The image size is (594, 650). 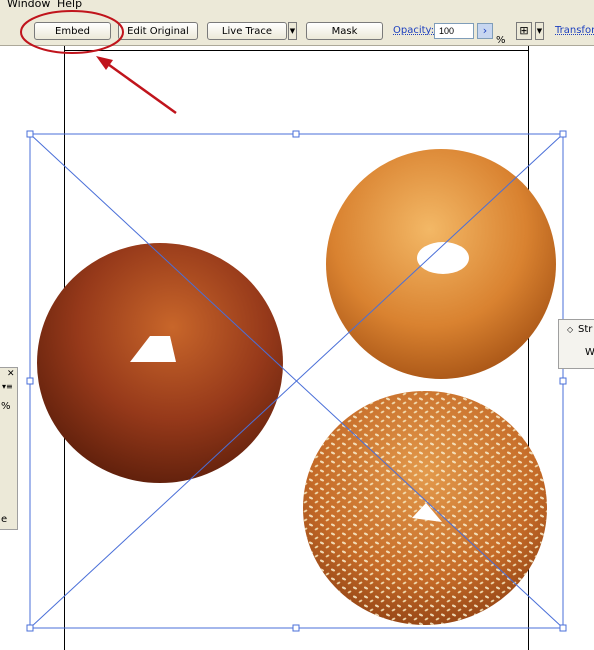 I want to click on left-panel-percent: %, so click(x=6, y=406).